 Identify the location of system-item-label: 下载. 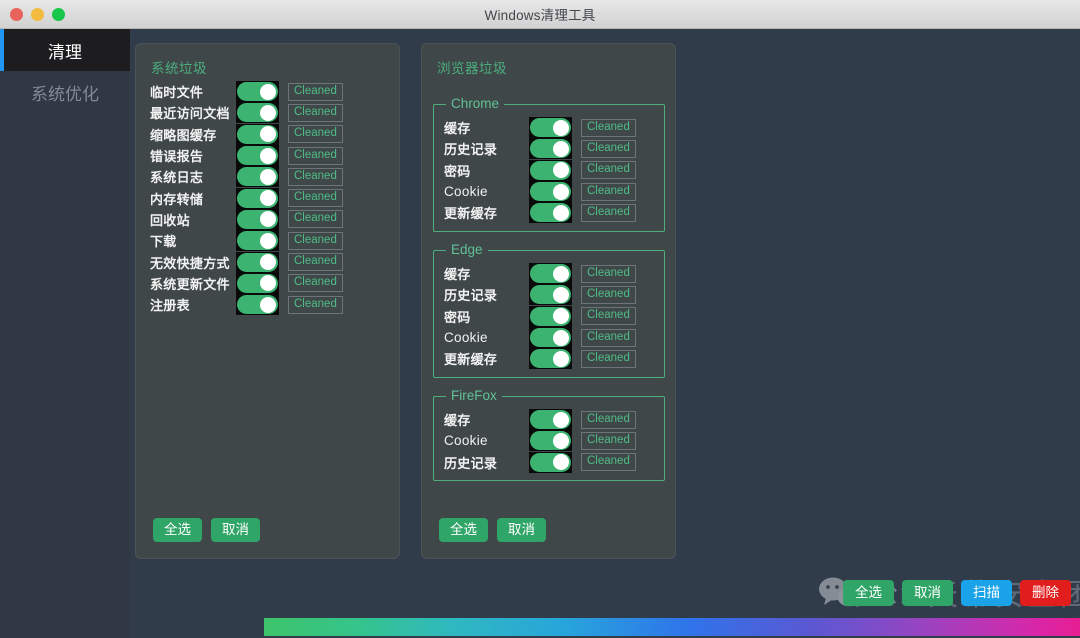
(163, 242).